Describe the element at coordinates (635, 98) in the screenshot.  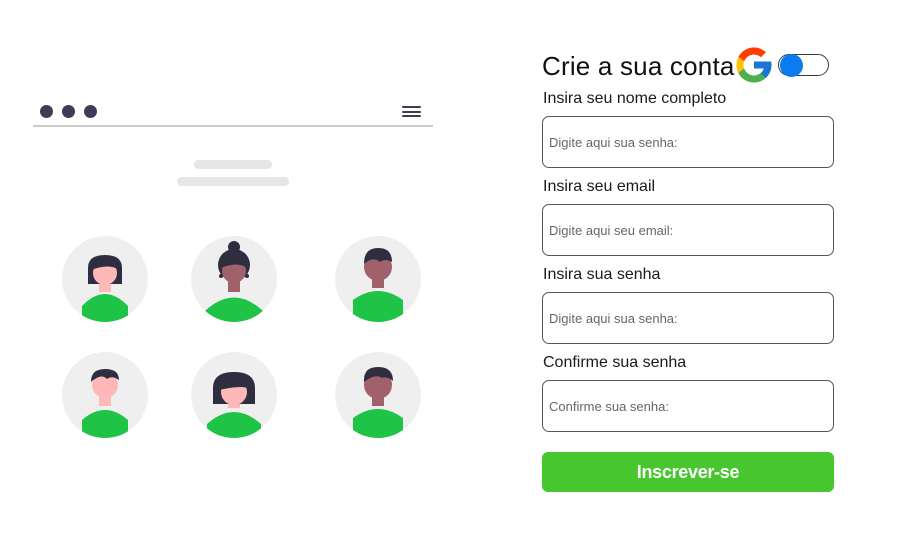
I see `label-full-name: Insira seu nome completo` at that location.